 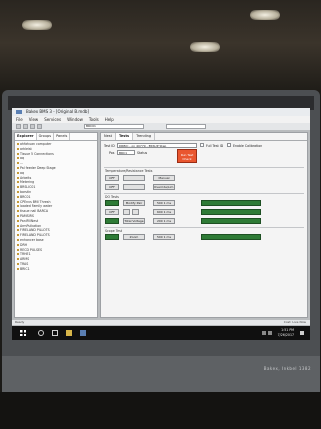 I want to click on do-off-button: OFF, so click(x=112, y=212).